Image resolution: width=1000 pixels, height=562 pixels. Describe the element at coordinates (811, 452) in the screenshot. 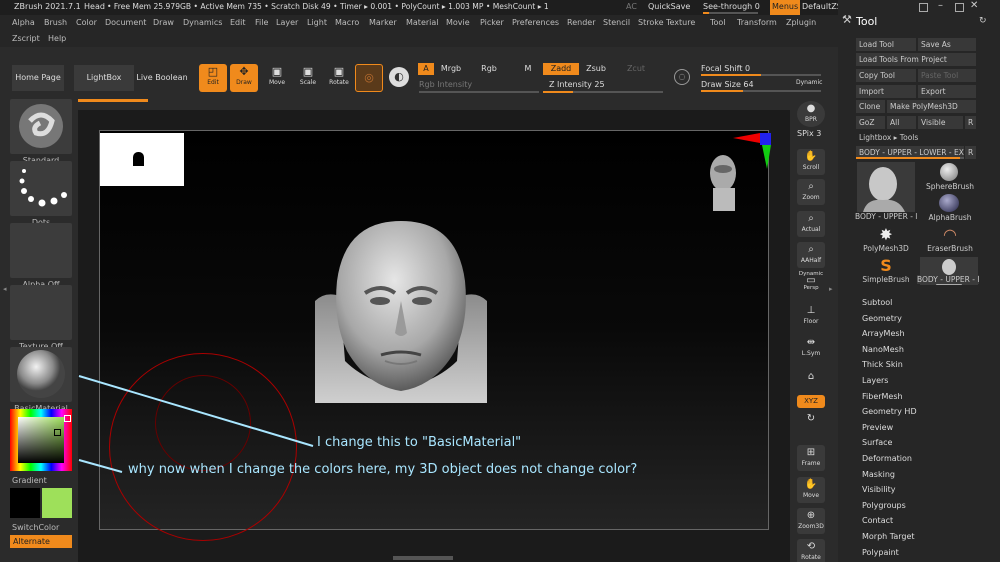

I see `frame-icon: ⊞` at that location.